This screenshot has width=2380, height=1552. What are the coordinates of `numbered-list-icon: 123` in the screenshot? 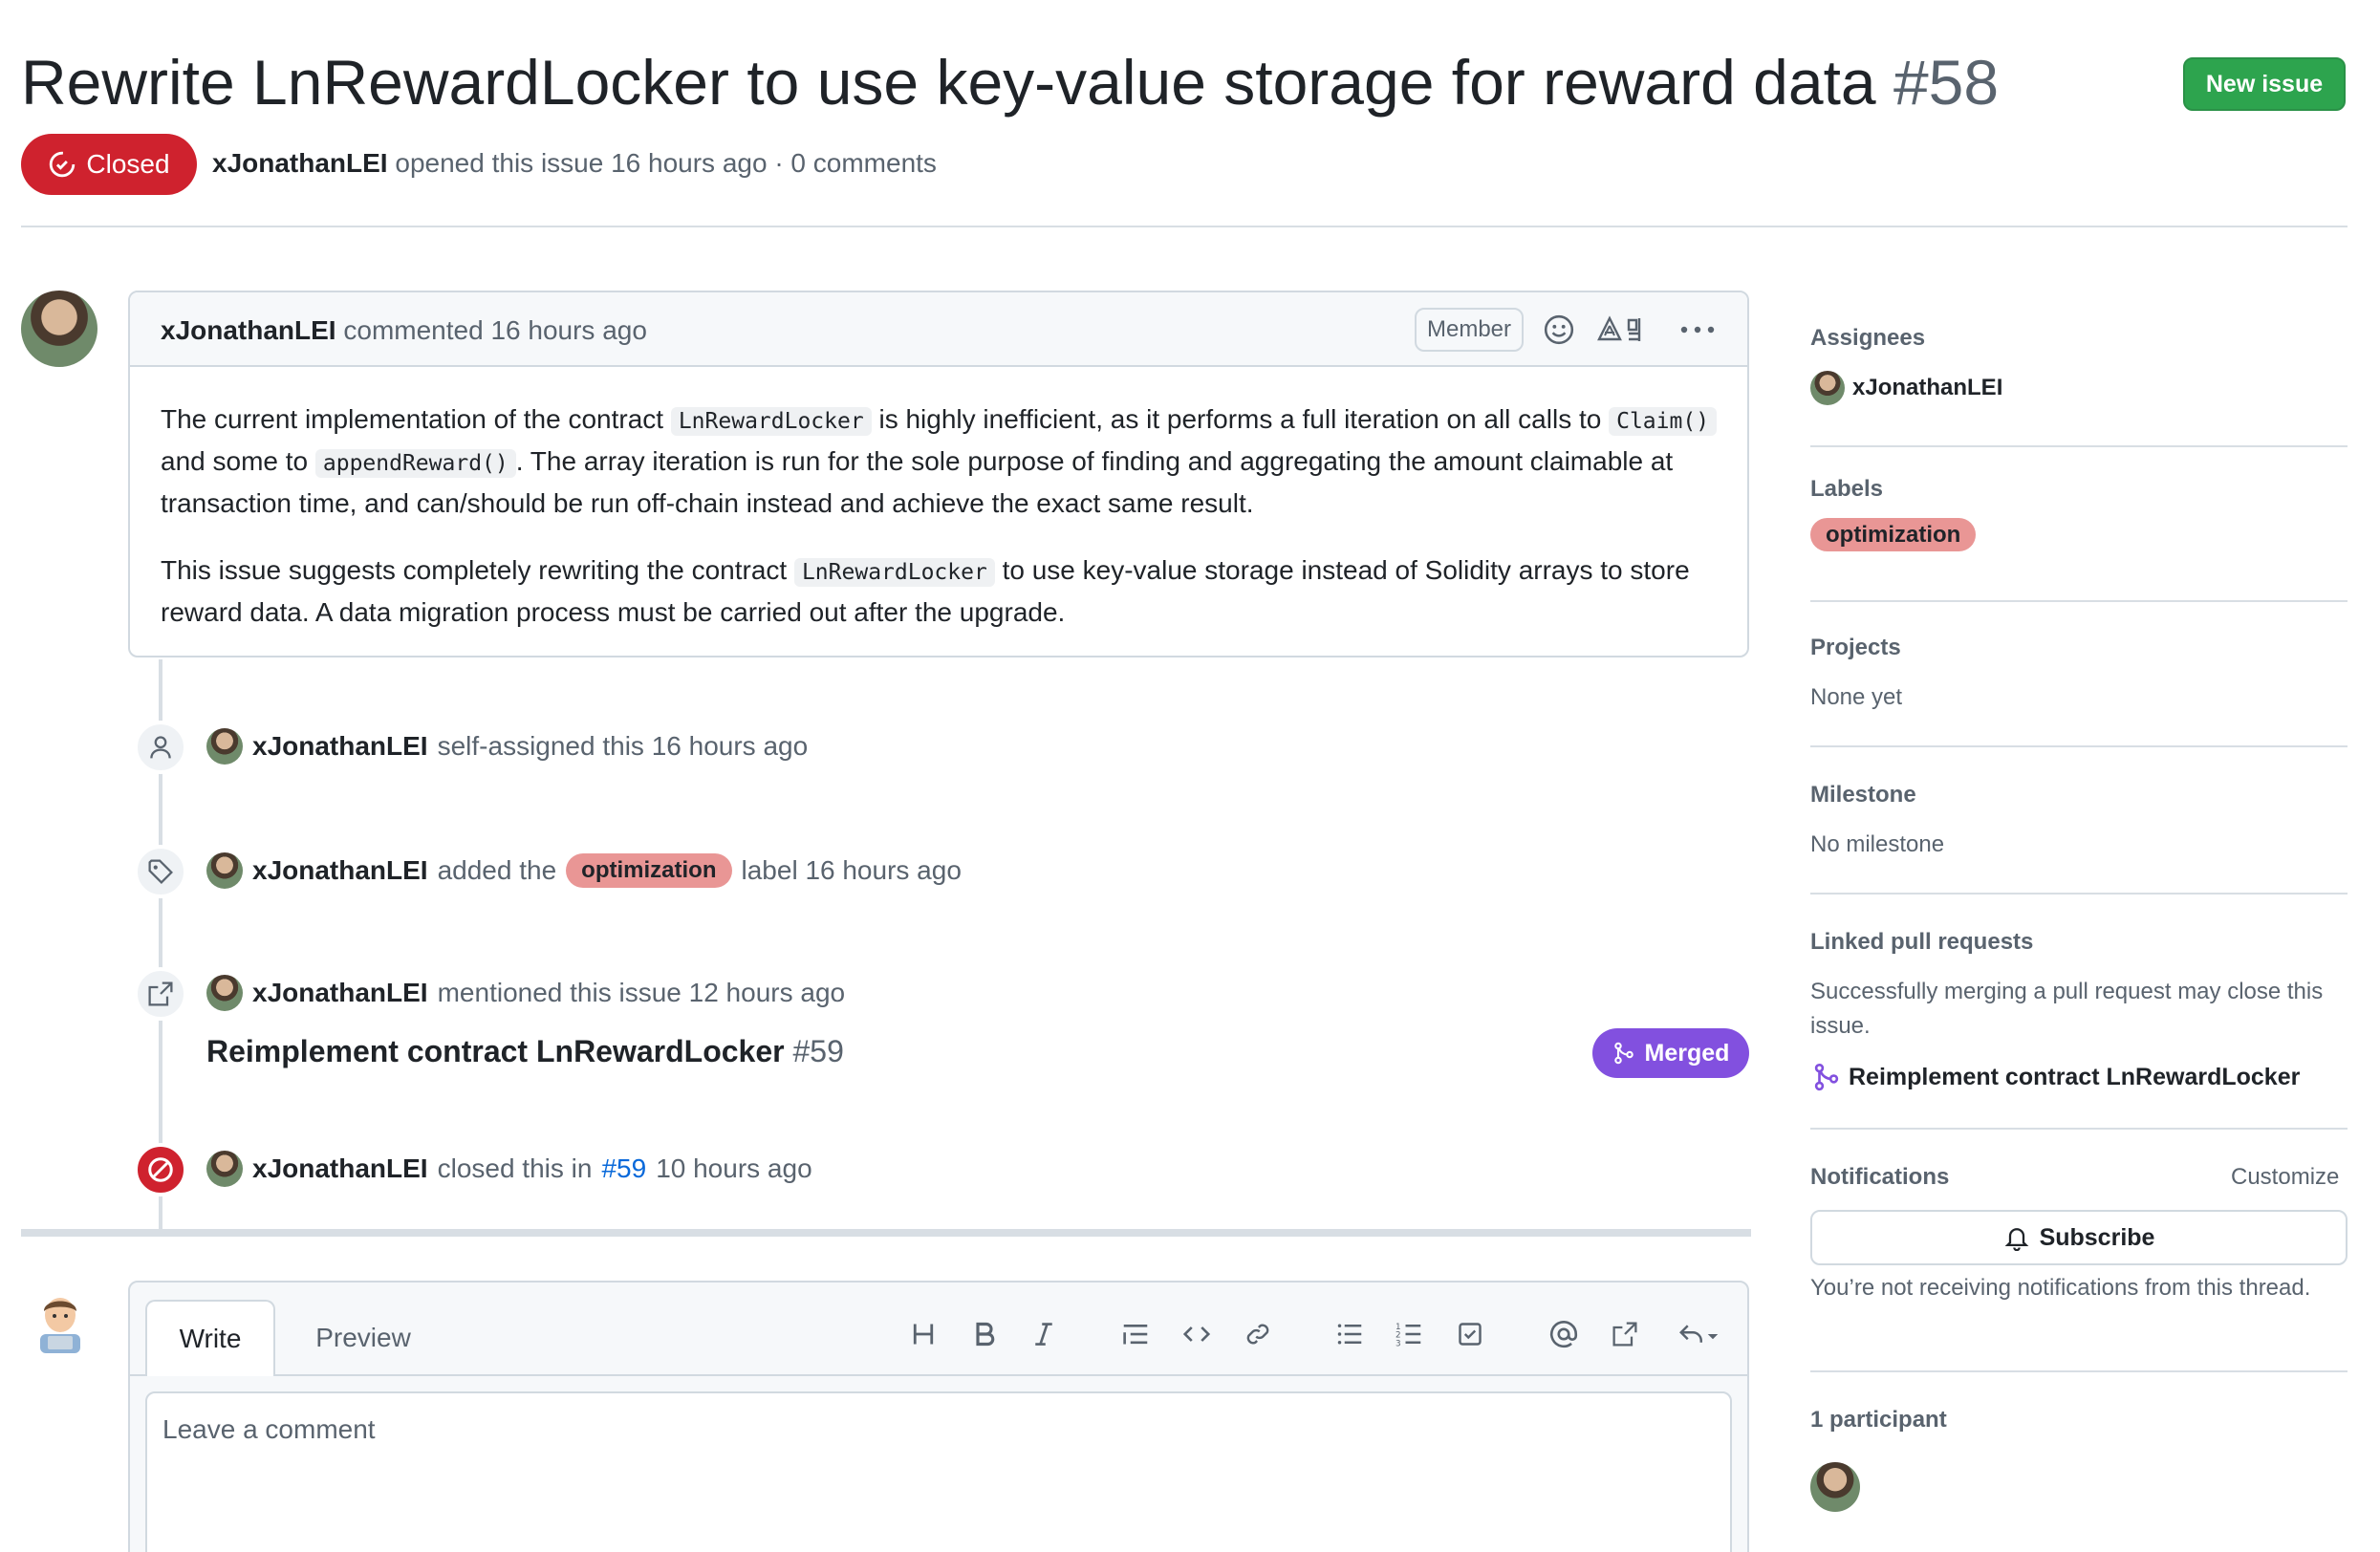 It's located at (1409, 1334).